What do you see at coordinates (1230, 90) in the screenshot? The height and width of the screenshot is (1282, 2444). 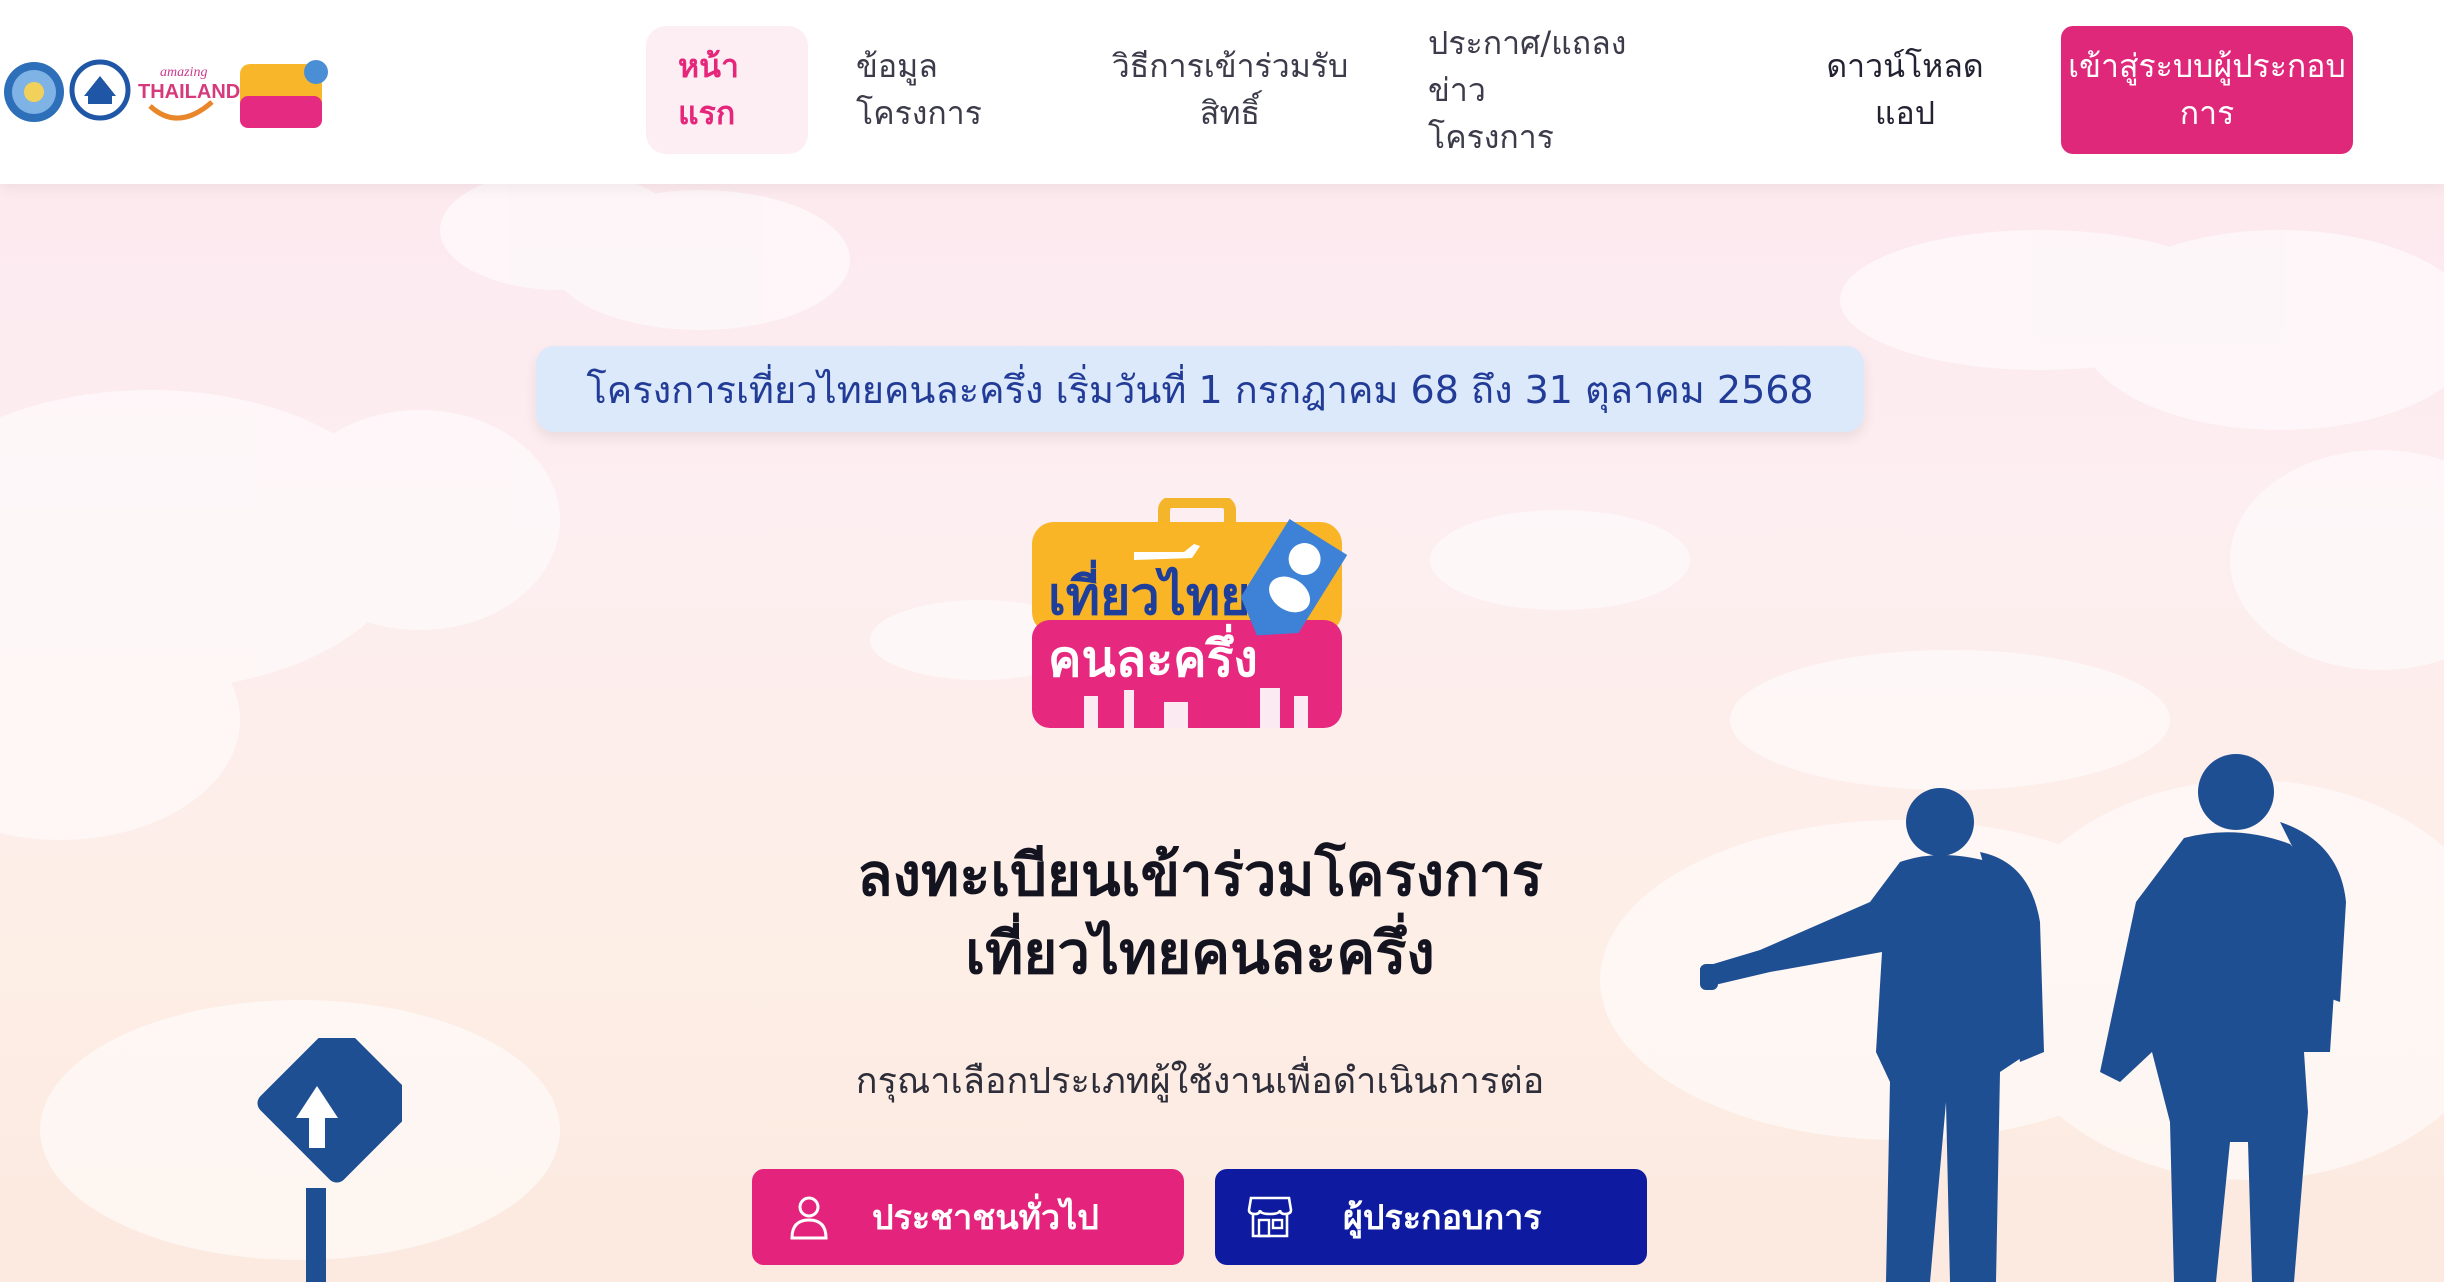 I see `nav-how-to-join: วิธีการเข้าร่วมรับสิทธิ์` at bounding box center [1230, 90].